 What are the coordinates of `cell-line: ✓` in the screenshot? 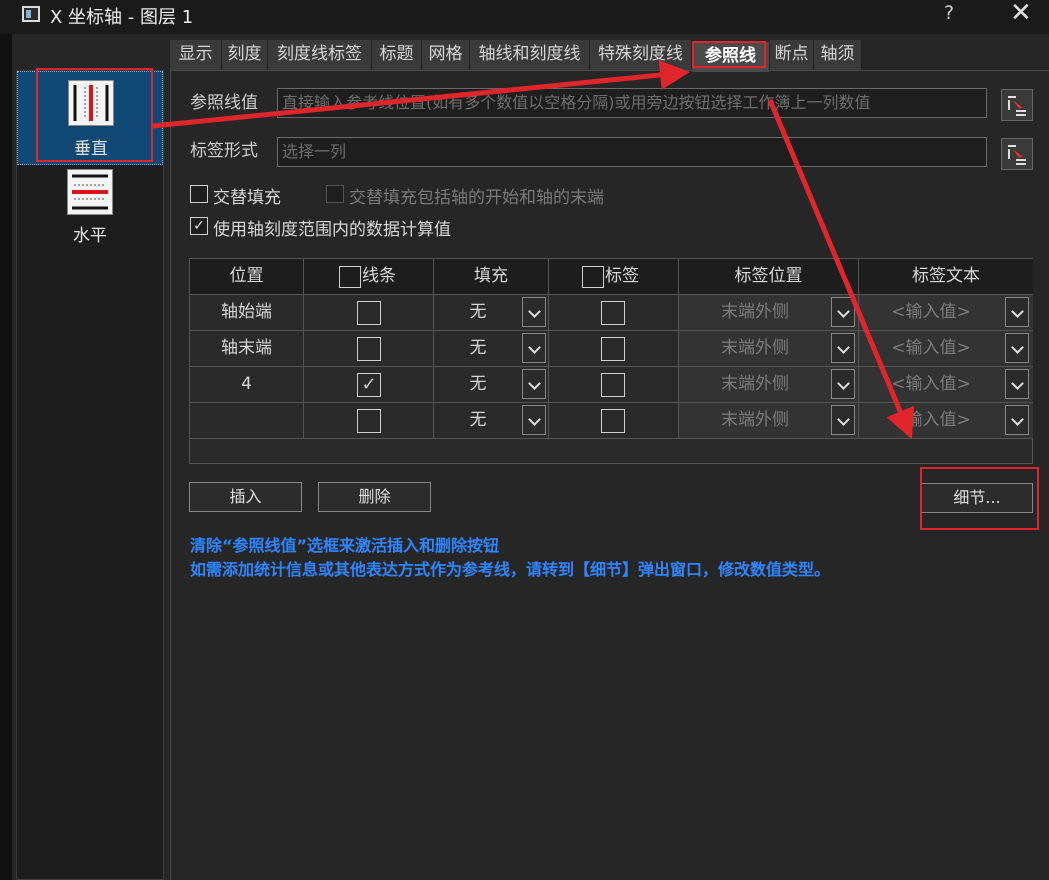 It's located at (369, 385).